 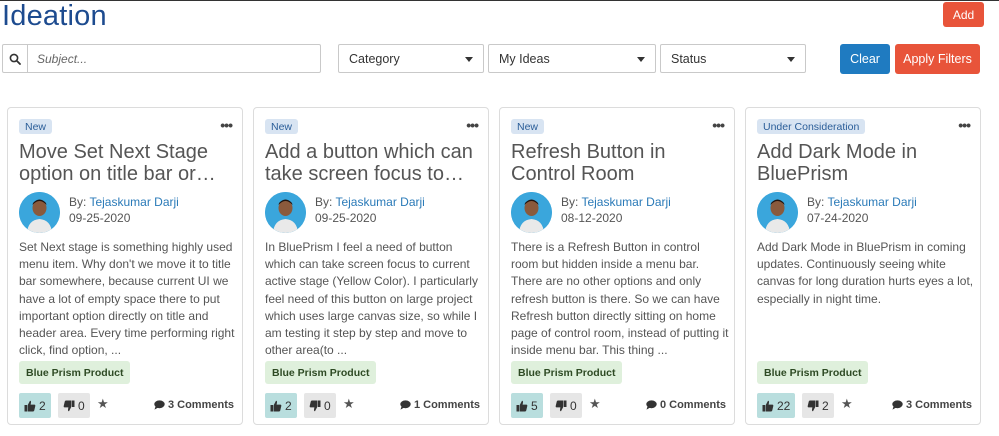 What do you see at coordinates (174, 58) in the screenshot?
I see `subject-search-input` at bounding box center [174, 58].